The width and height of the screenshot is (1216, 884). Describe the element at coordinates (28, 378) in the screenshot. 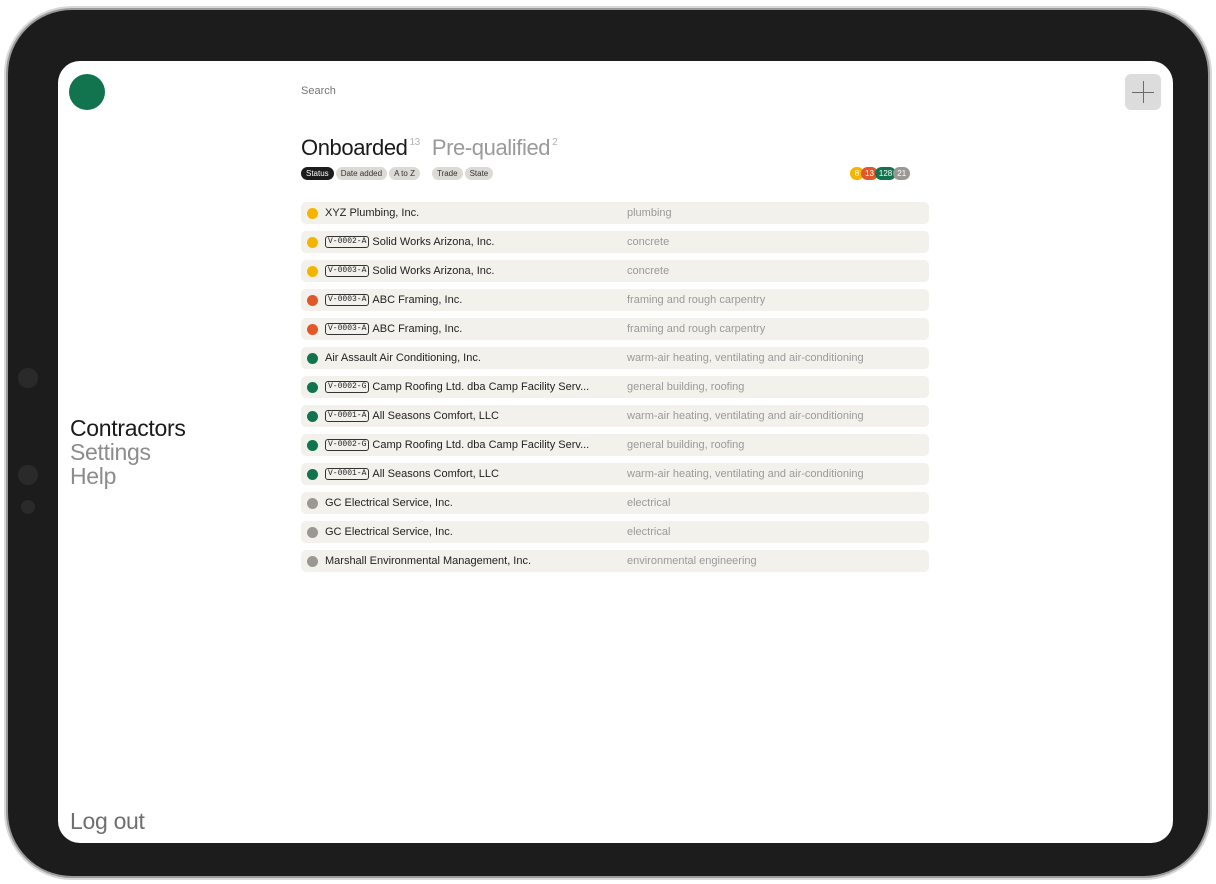

I see `camera-dot` at that location.